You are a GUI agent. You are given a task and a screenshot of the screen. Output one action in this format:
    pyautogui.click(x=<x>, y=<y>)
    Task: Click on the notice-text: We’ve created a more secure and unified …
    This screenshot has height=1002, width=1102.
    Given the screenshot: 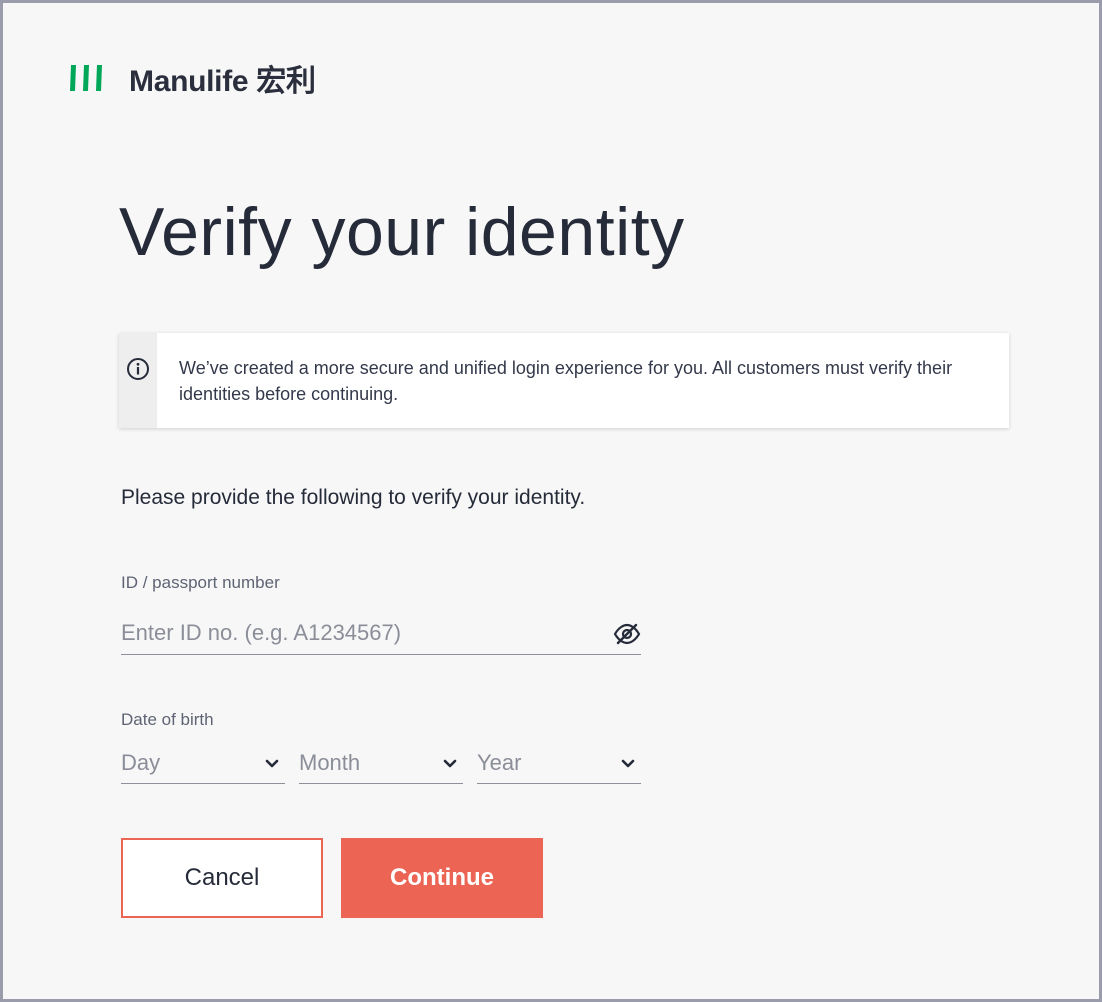 What is the action you would take?
    pyautogui.click(x=566, y=381)
    